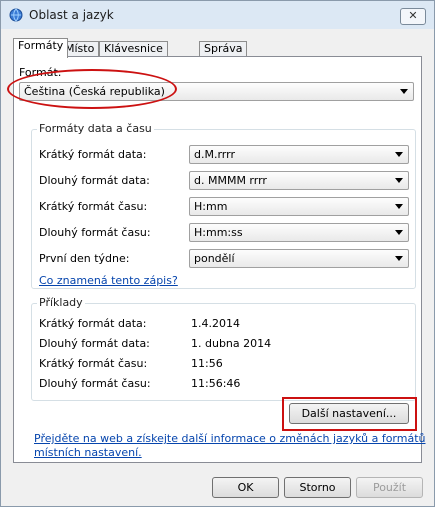 This screenshot has height=507, width=435. I want to click on long-time-label: Dlouhý formát času:, so click(95, 232).